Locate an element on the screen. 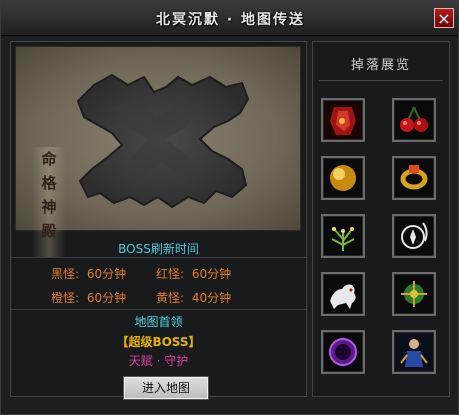 Image resolution: width=459 pixels, height=415 pixels. boss-refresh-header: BOSS刷新时间 is located at coordinates (158, 249).